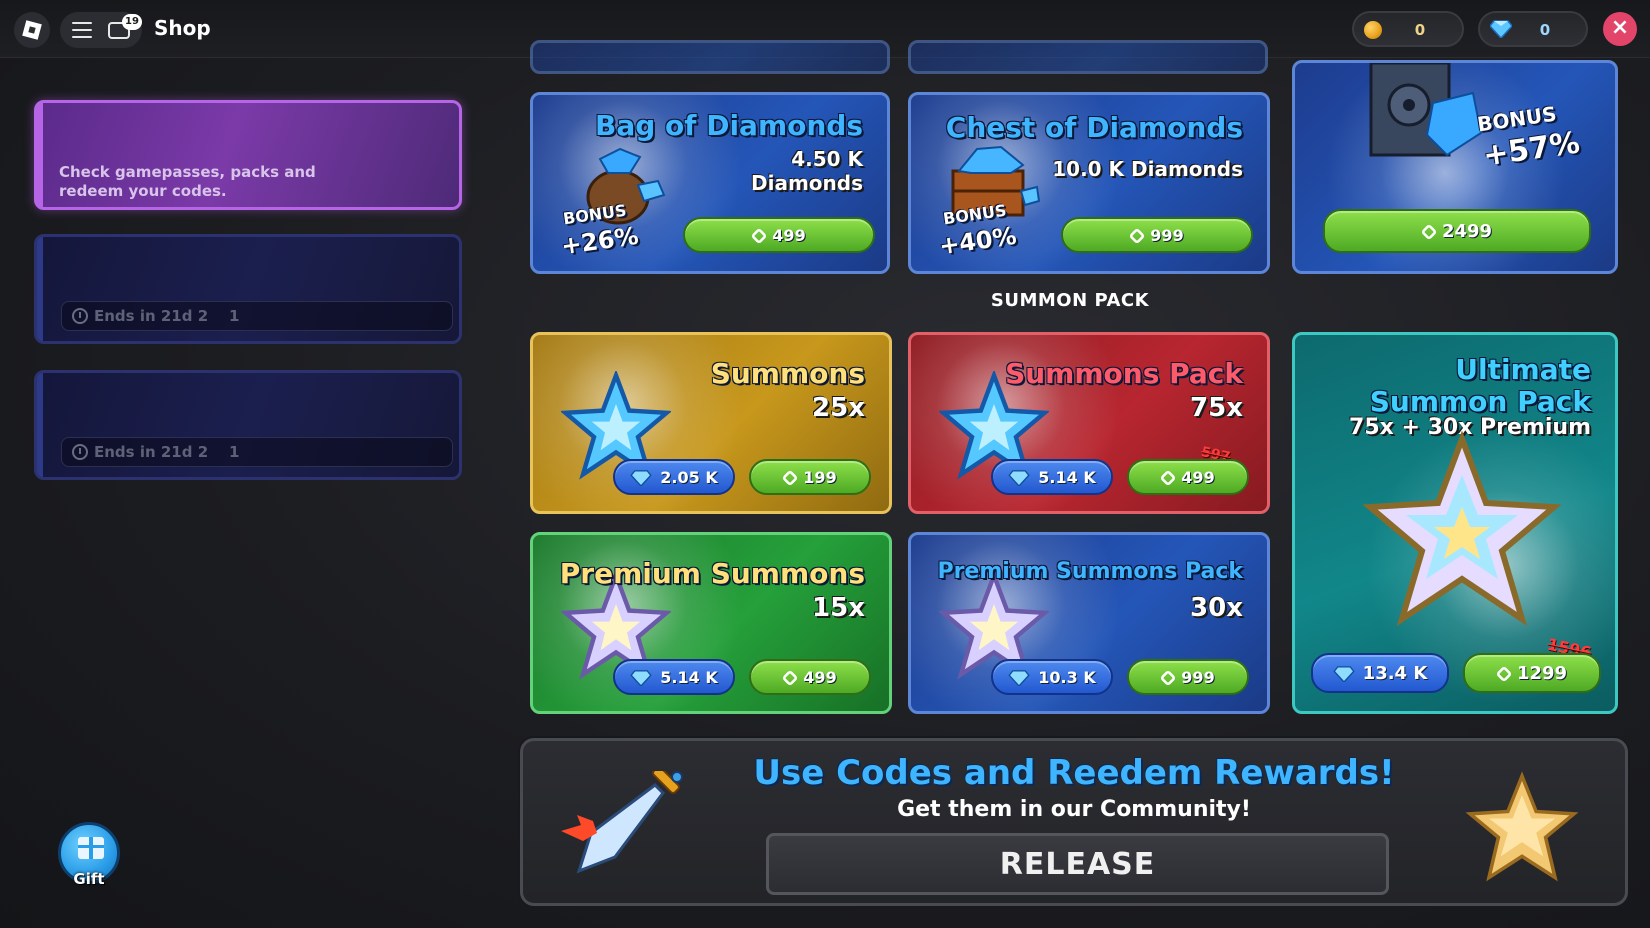 The width and height of the screenshot is (1650, 928). Describe the element at coordinates (182, 28) in the screenshot. I see `page-title: Shop` at that location.